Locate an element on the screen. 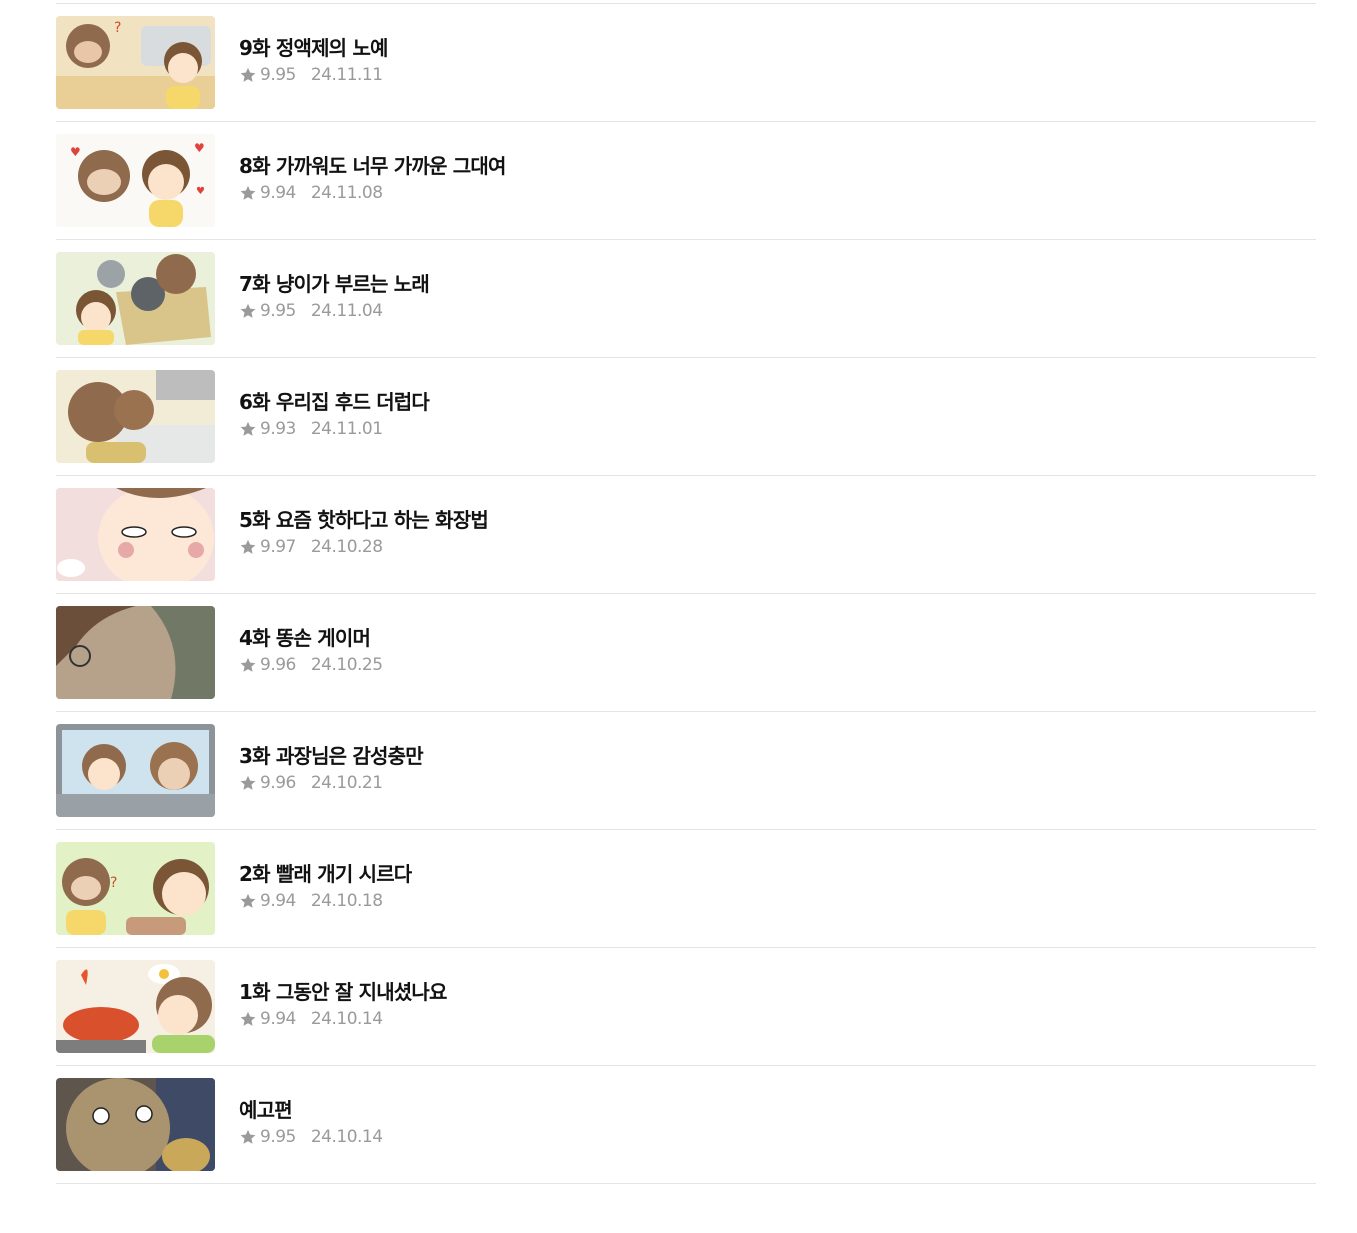  episode-title: 예고편 is located at coordinates (266, 1110).